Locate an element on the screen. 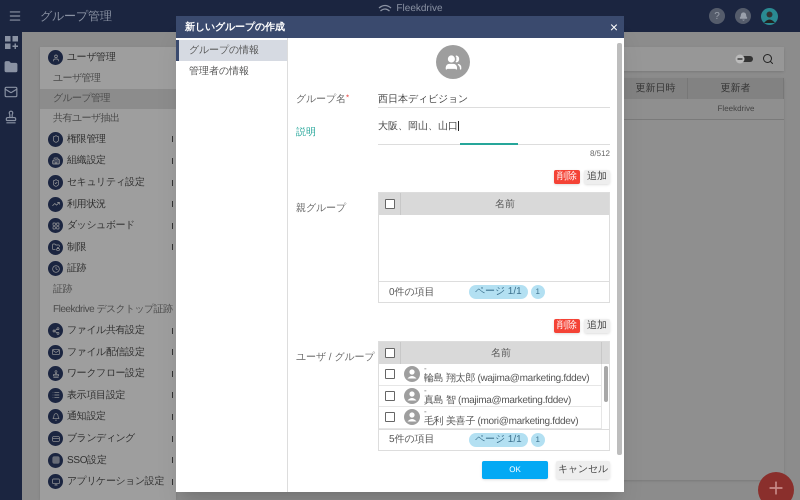 The width and height of the screenshot is (800, 500). nav-tab: グループの情報 is located at coordinates (231, 50).